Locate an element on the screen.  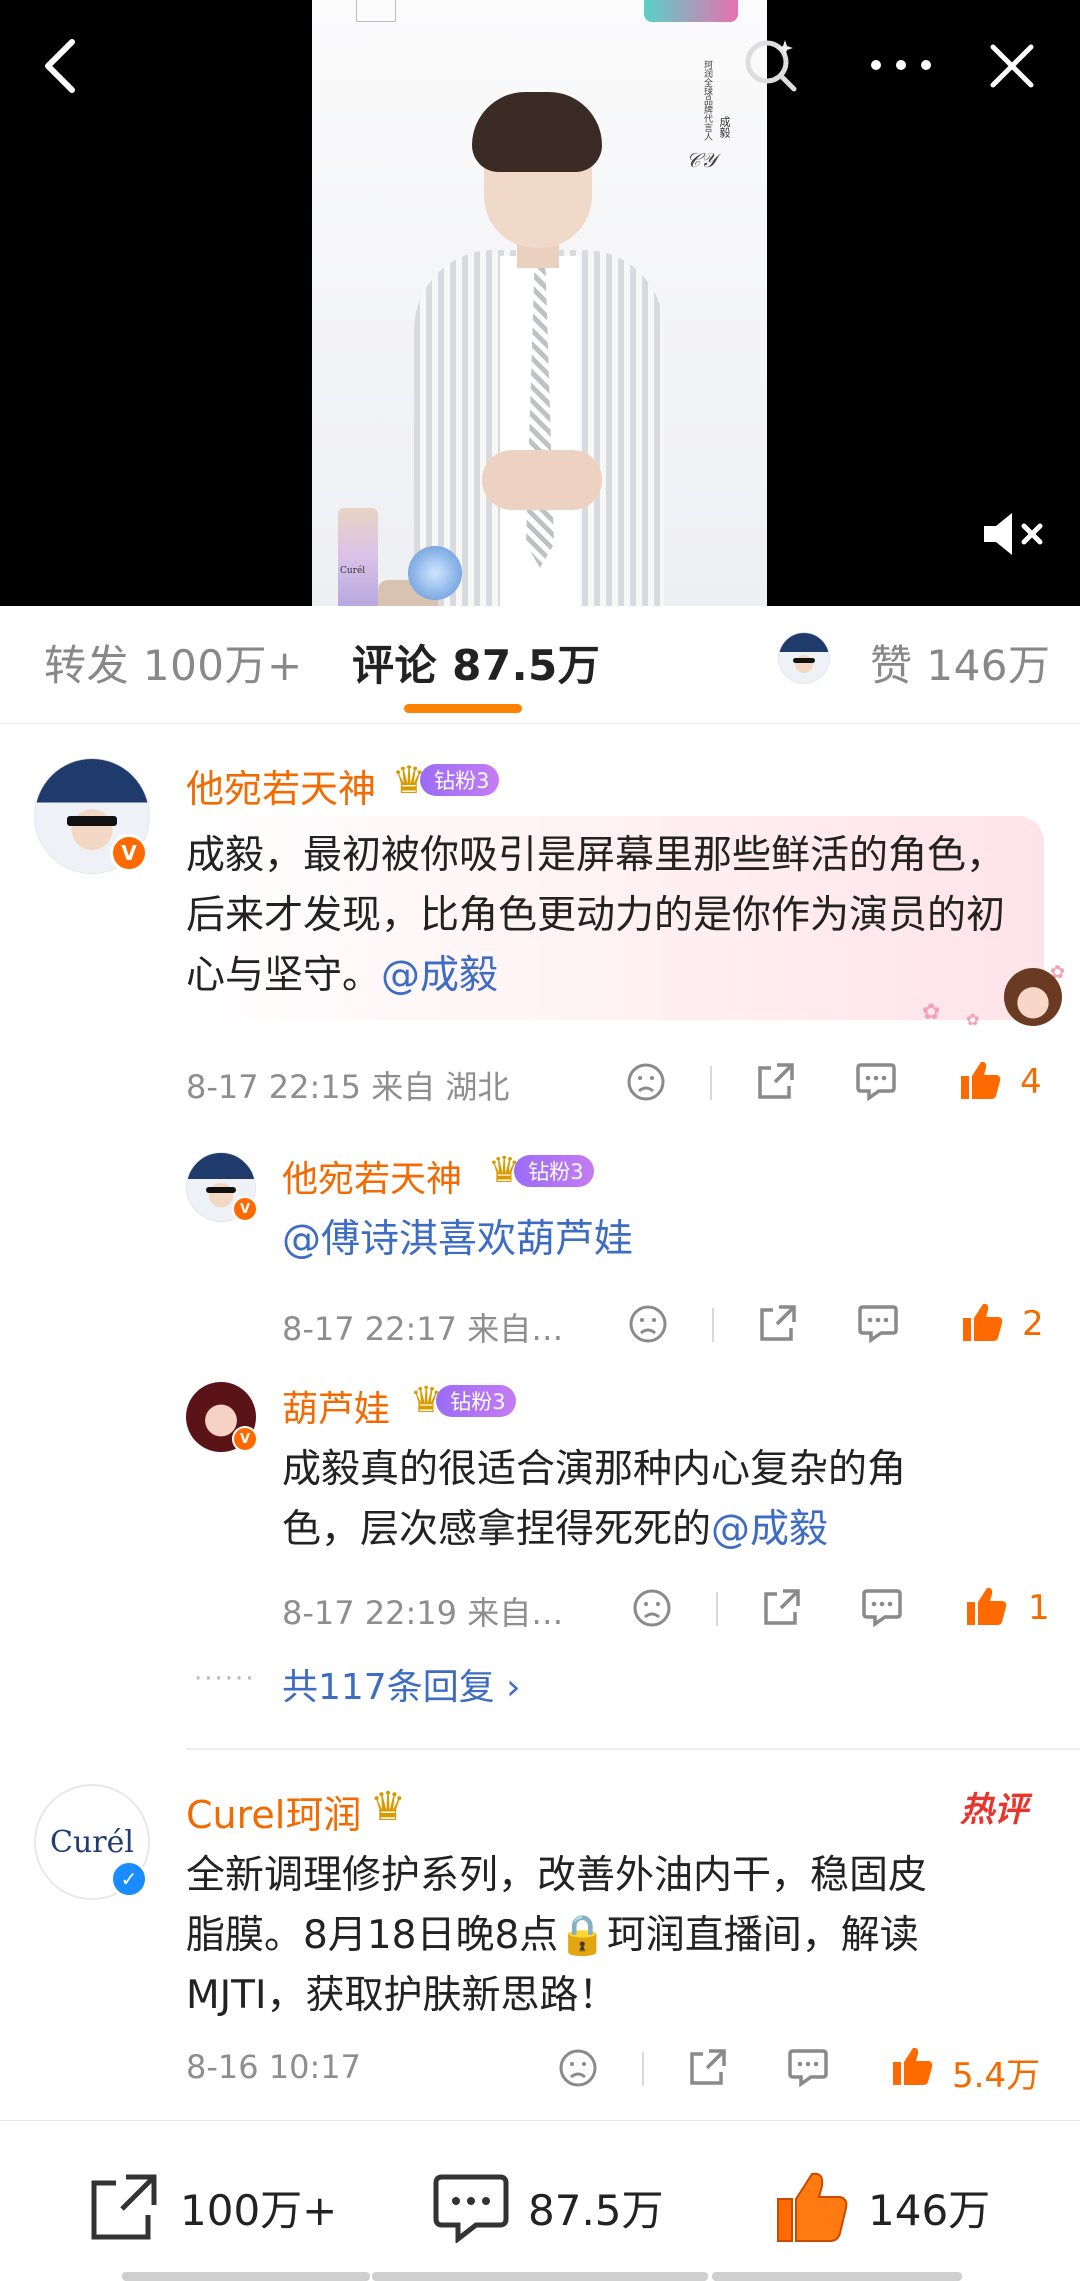
brand-badge: ♛ is located at coordinates (388, 1807).